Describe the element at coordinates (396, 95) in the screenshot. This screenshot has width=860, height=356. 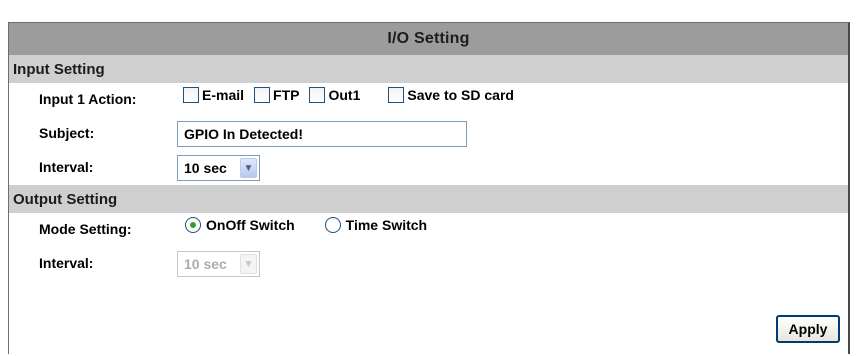
I see `save-sd-checkbox` at that location.